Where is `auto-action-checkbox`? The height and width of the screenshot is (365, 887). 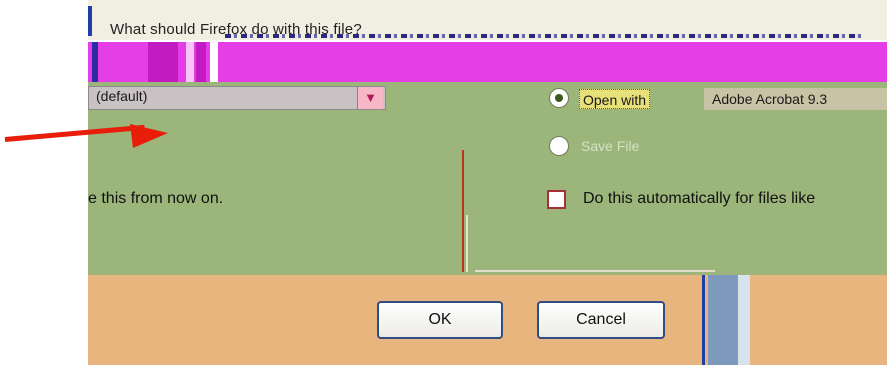 auto-action-checkbox is located at coordinates (556, 199).